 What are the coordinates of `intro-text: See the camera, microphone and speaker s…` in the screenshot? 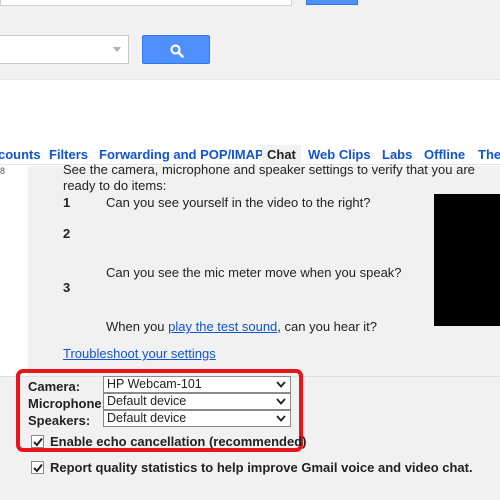 It's located at (269, 177).